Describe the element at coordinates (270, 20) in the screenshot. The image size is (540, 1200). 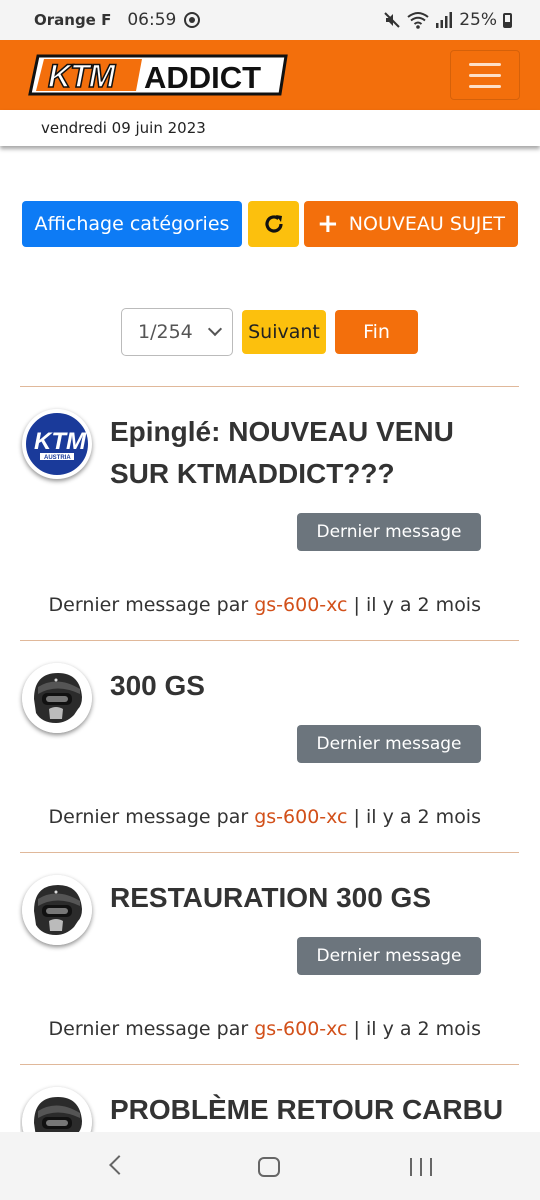
I see `status-bar: Orange F 06:59 25%` at that location.